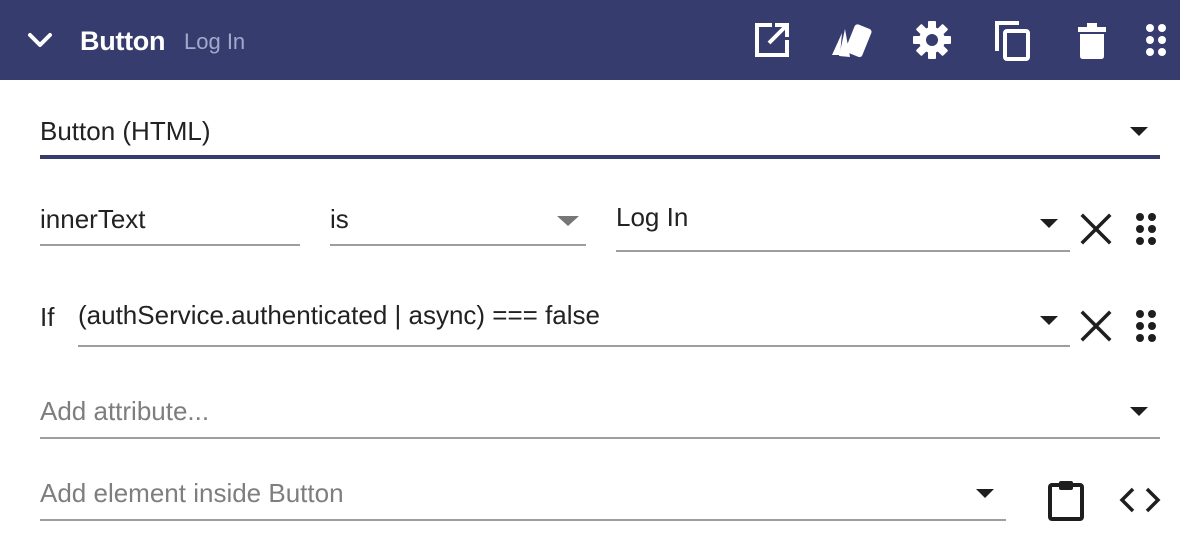 The image size is (1180, 548). Describe the element at coordinates (590, 40) in the screenshot. I see `element-header: Button Log In` at that location.